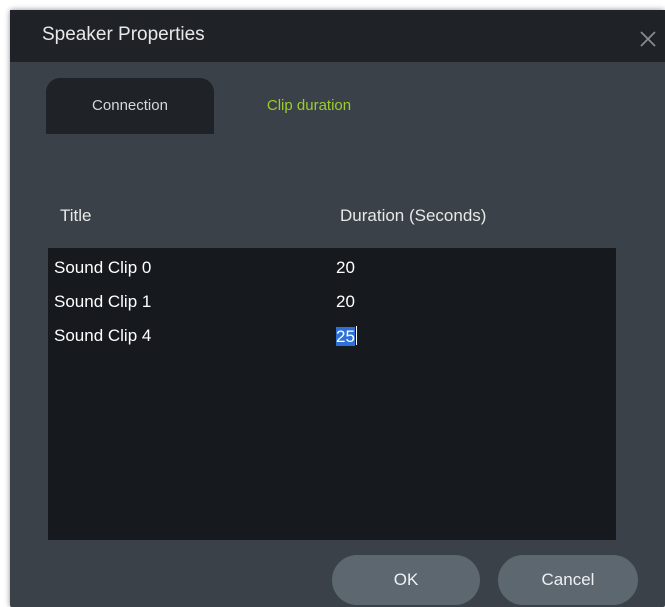 The width and height of the screenshot is (665, 607). I want to click on clip-title: Sound Clip 1, so click(103, 301).